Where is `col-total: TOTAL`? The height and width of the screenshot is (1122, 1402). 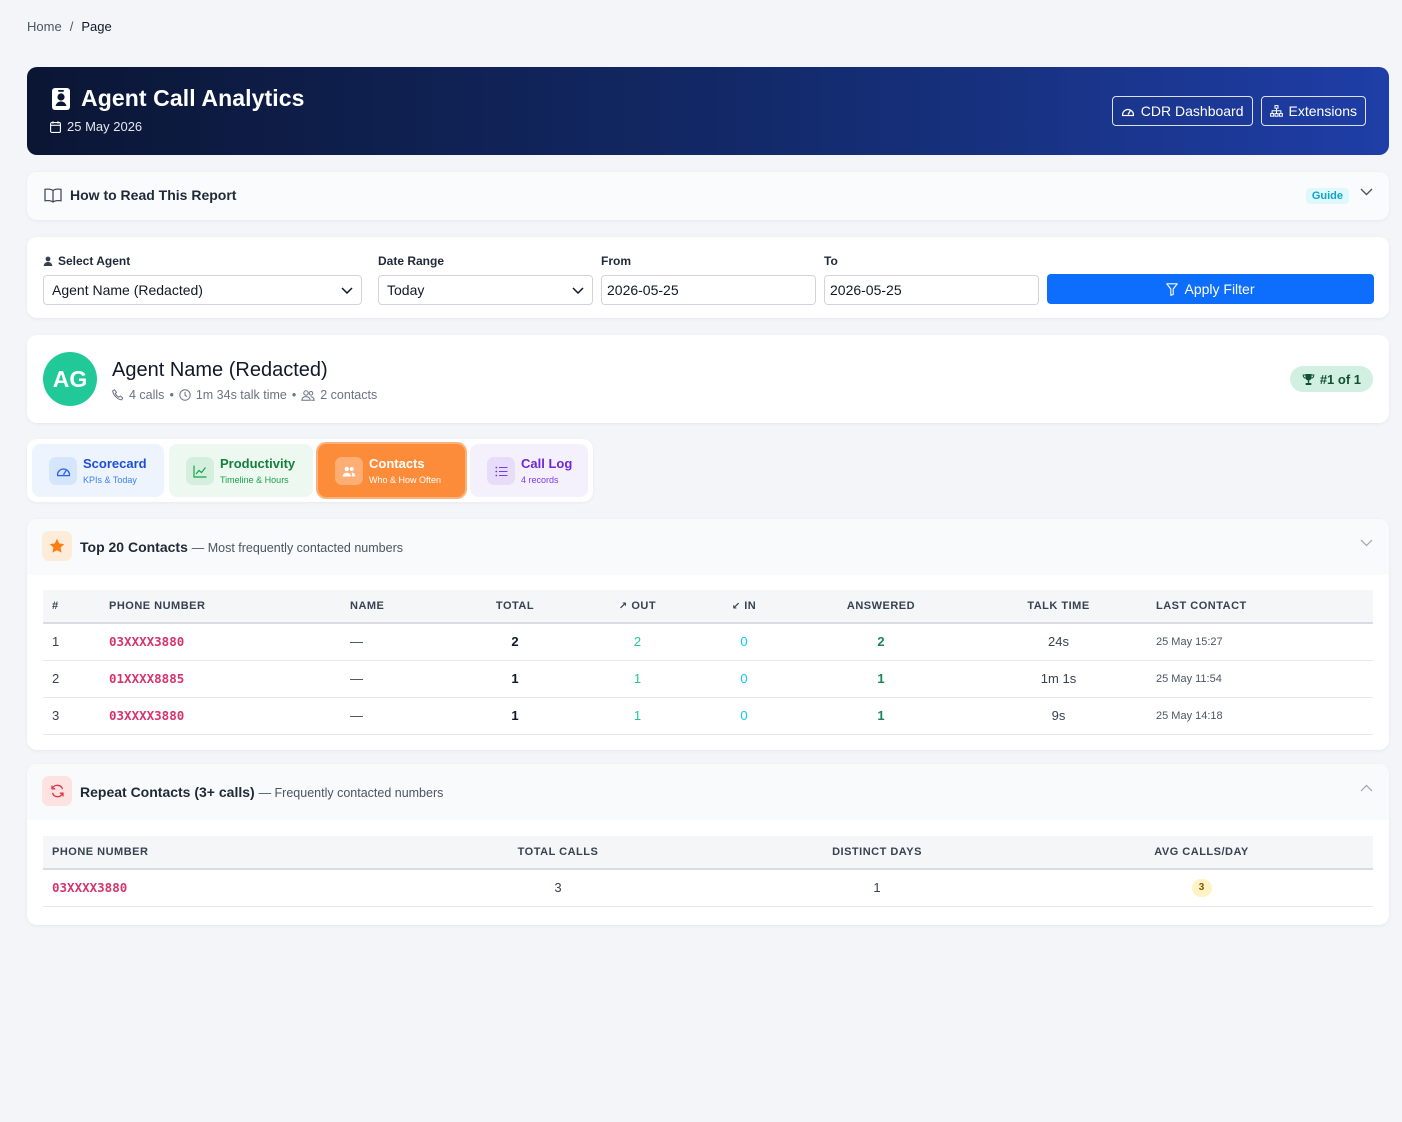
col-total: TOTAL is located at coordinates (515, 607).